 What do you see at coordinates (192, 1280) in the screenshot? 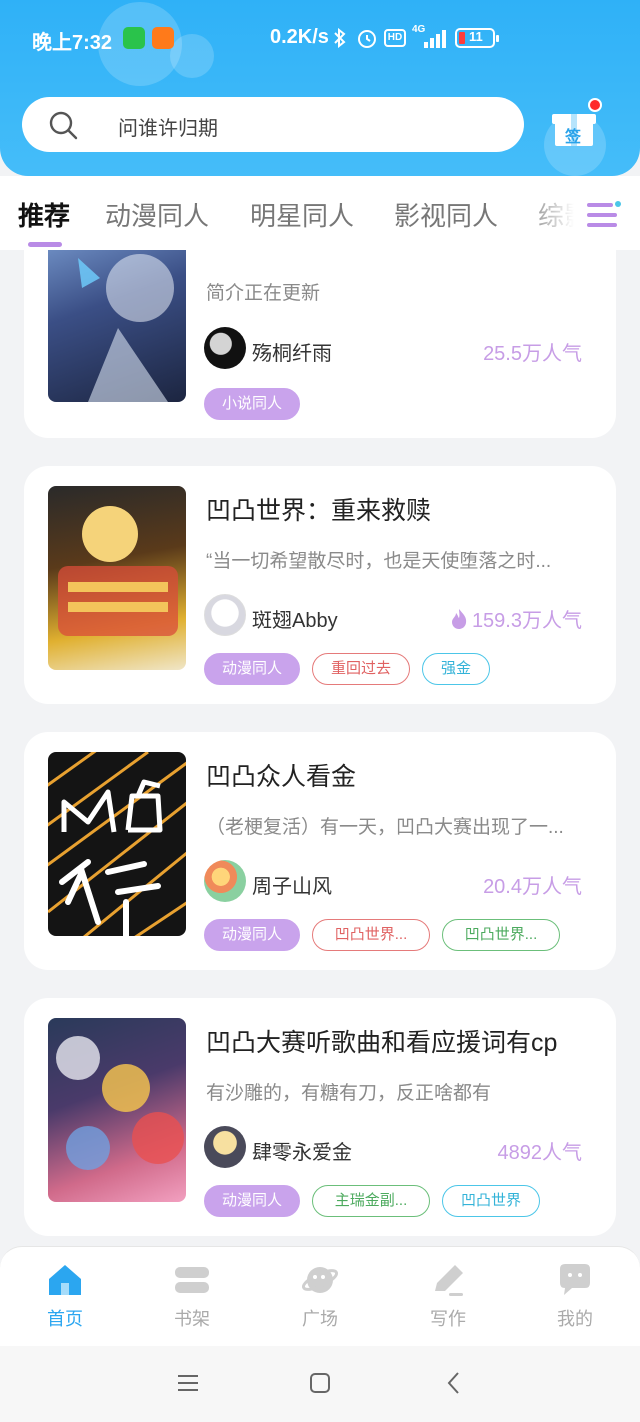
I see `bookshelf-icon` at bounding box center [192, 1280].